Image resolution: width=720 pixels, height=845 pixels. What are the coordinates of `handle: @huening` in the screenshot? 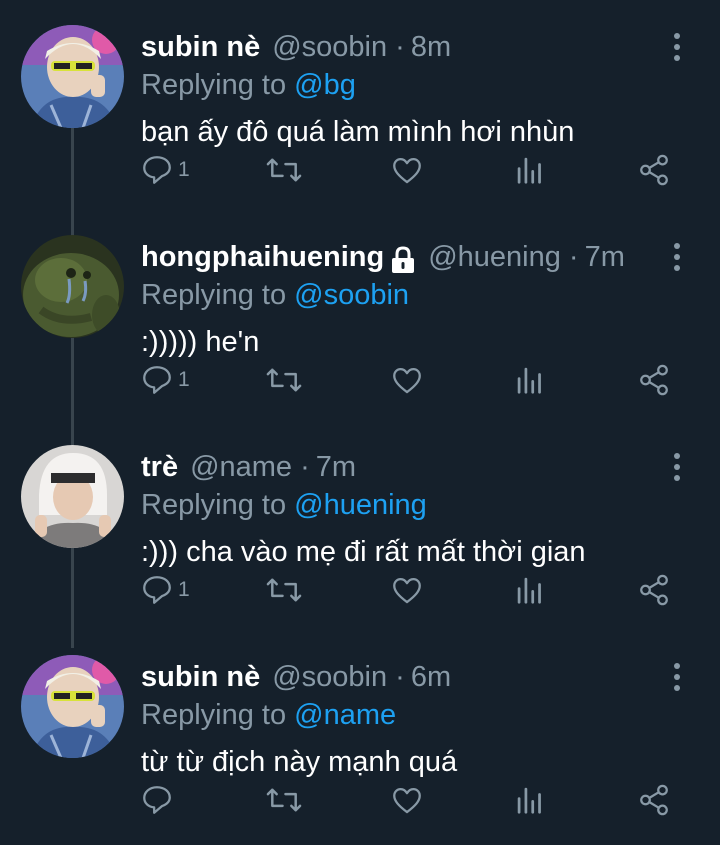 It's located at (494, 257).